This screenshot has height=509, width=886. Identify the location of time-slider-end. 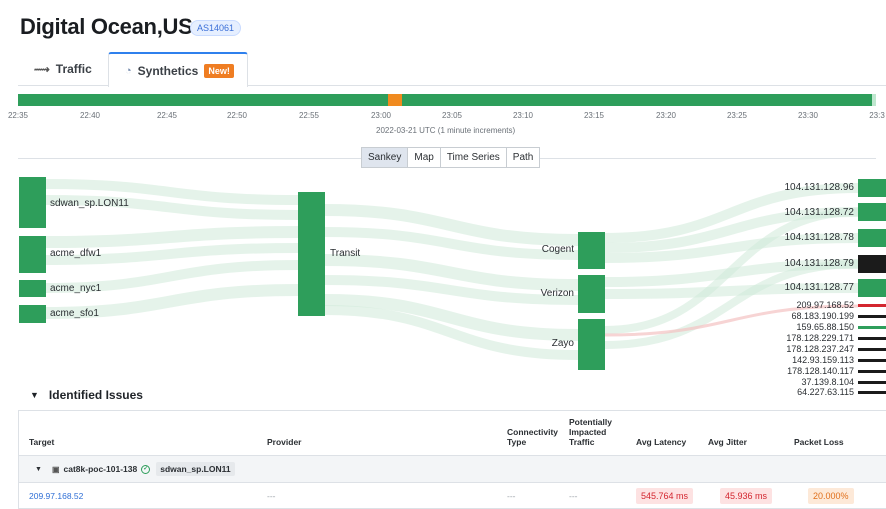
(874, 100).